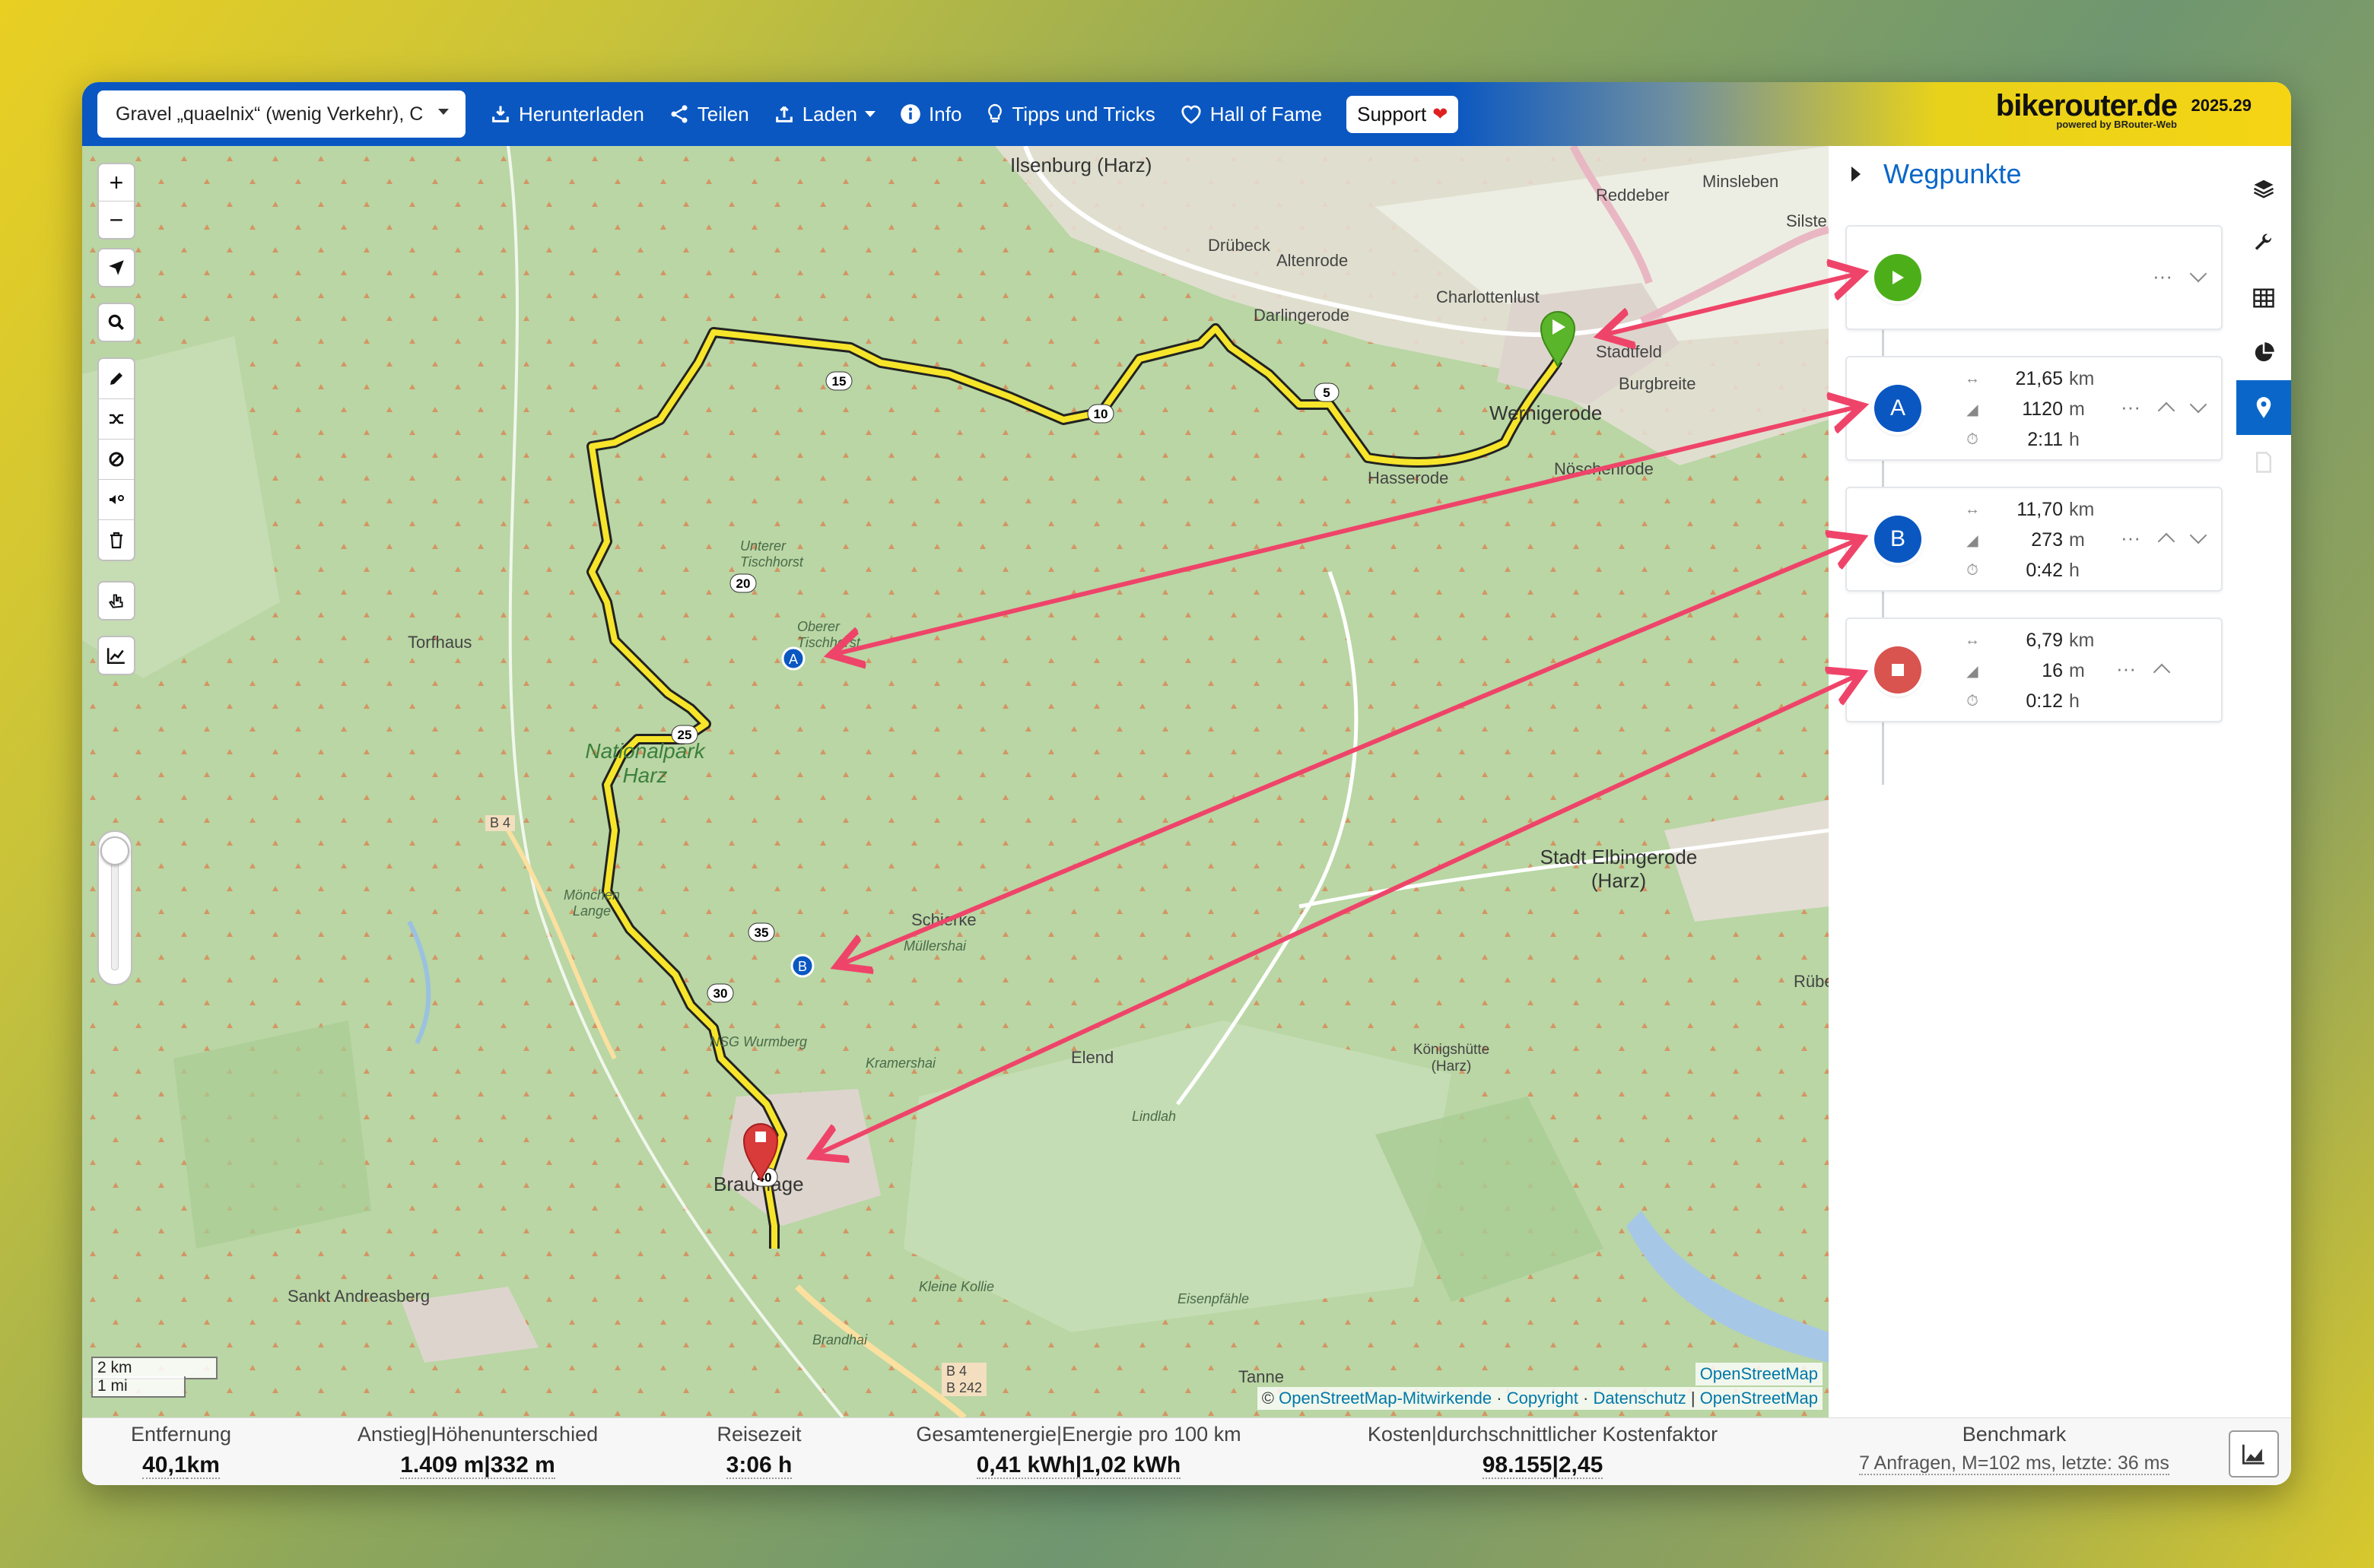 The width and height of the screenshot is (2374, 1568). What do you see at coordinates (1327, 392) in the screenshot?
I see `km-marker-5: 5` at bounding box center [1327, 392].